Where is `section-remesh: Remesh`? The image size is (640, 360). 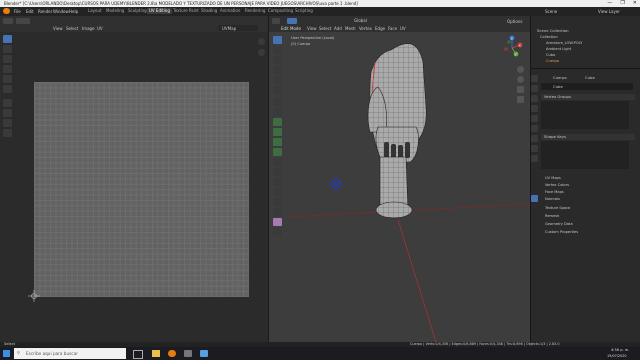 section-remesh: Remesh is located at coordinates (552, 216).